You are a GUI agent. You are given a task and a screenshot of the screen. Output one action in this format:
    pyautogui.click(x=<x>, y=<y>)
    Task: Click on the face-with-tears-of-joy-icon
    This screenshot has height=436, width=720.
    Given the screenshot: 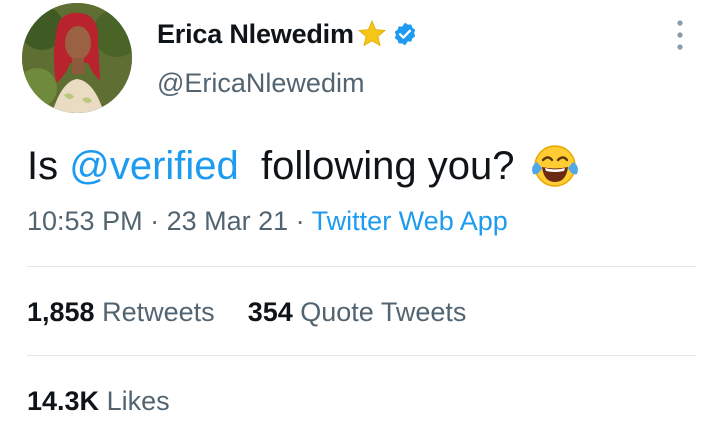 What is the action you would take?
    pyautogui.click(x=554, y=166)
    